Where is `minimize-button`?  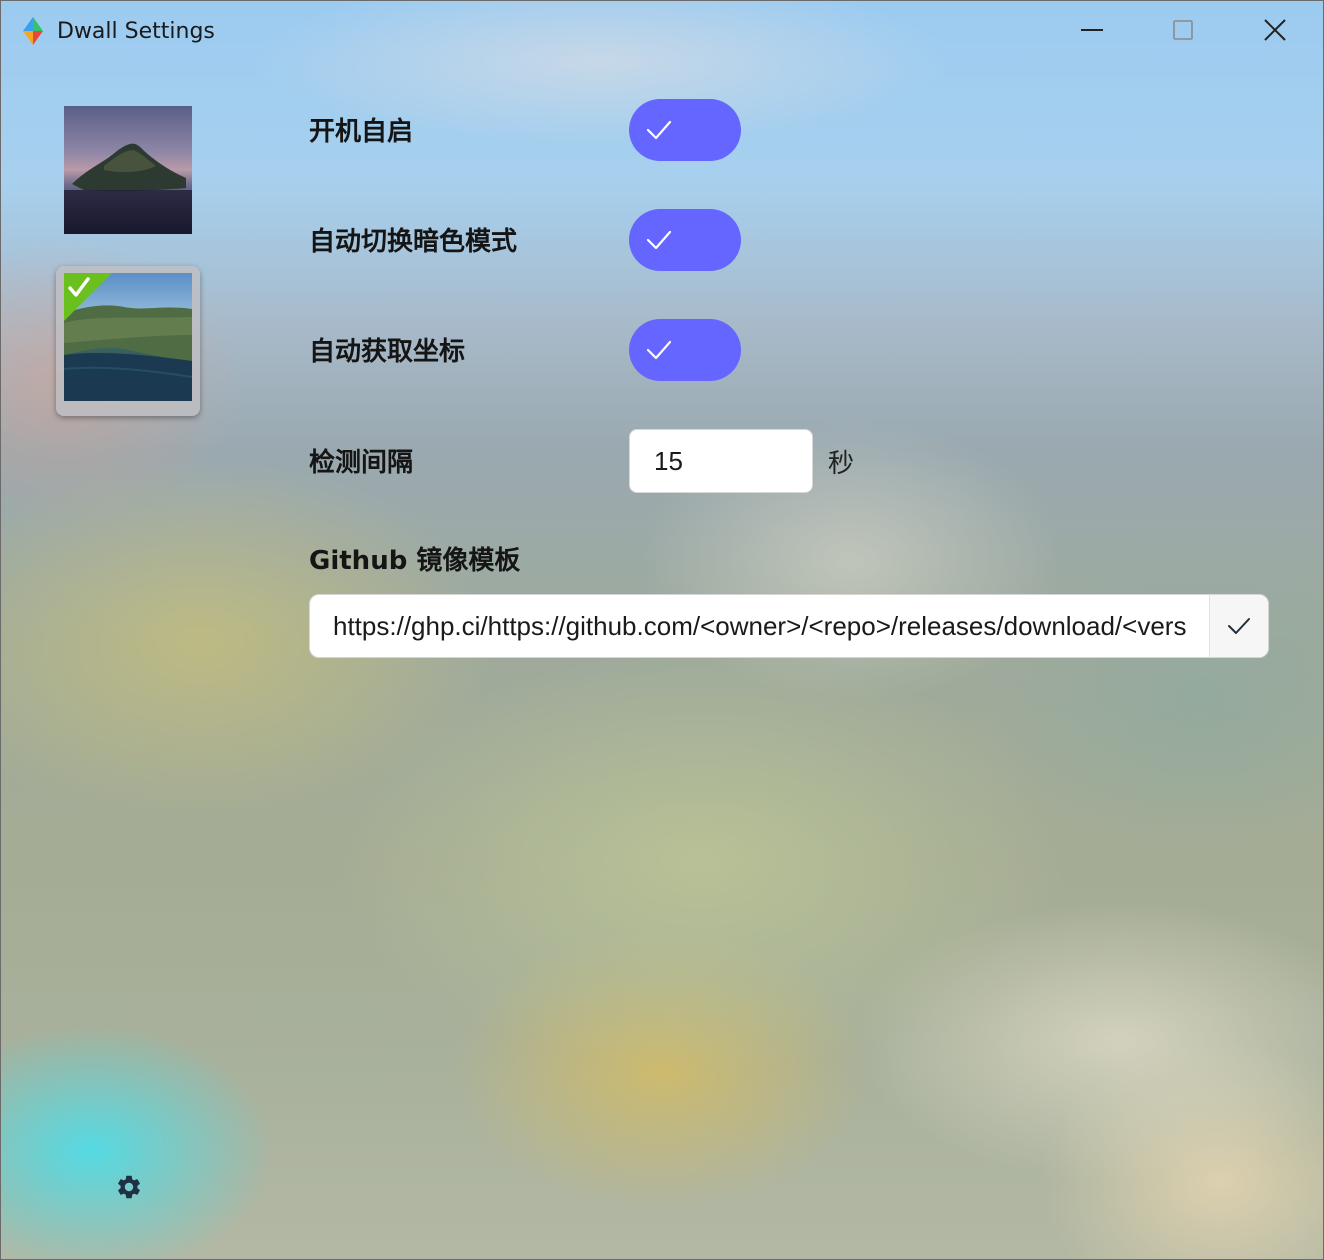 minimize-button is located at coordinates (1092, 30).